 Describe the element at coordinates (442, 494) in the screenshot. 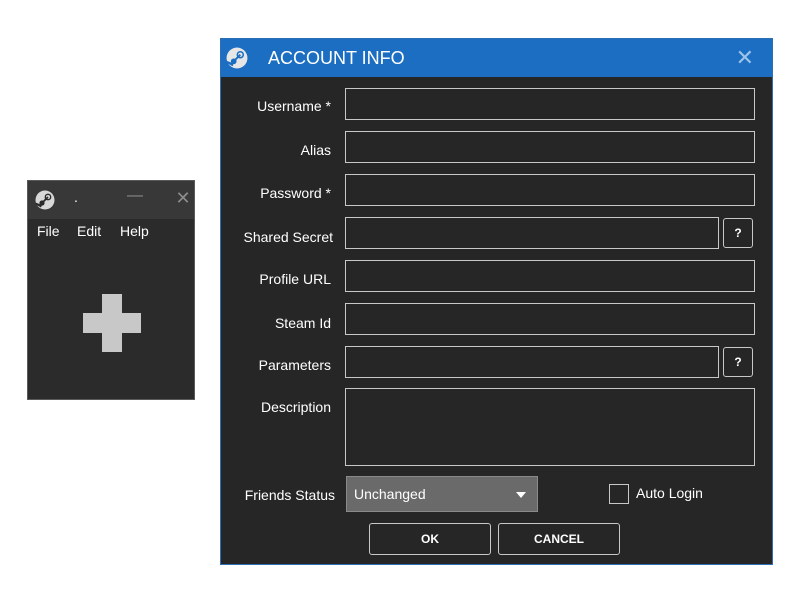

I see `friends-status-select: Unchanged` at that location.